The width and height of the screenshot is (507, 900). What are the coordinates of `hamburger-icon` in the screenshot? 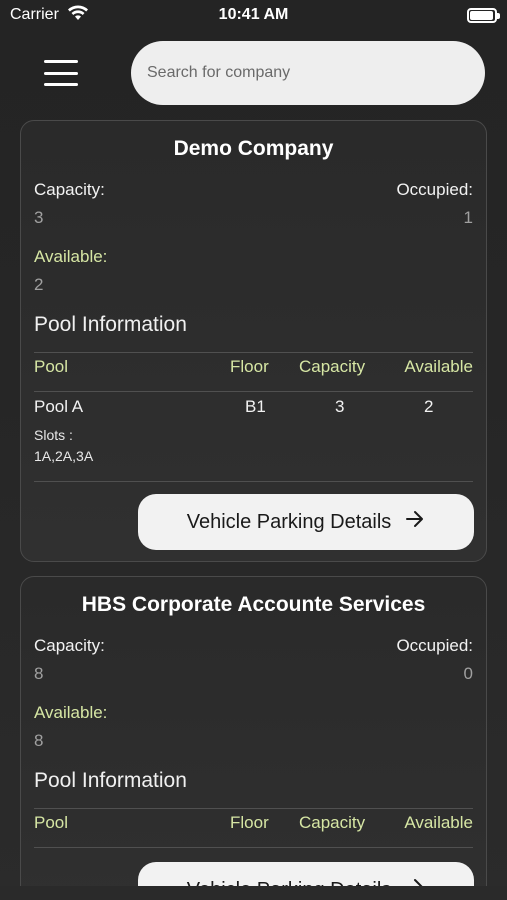 It's located at (61, 73).